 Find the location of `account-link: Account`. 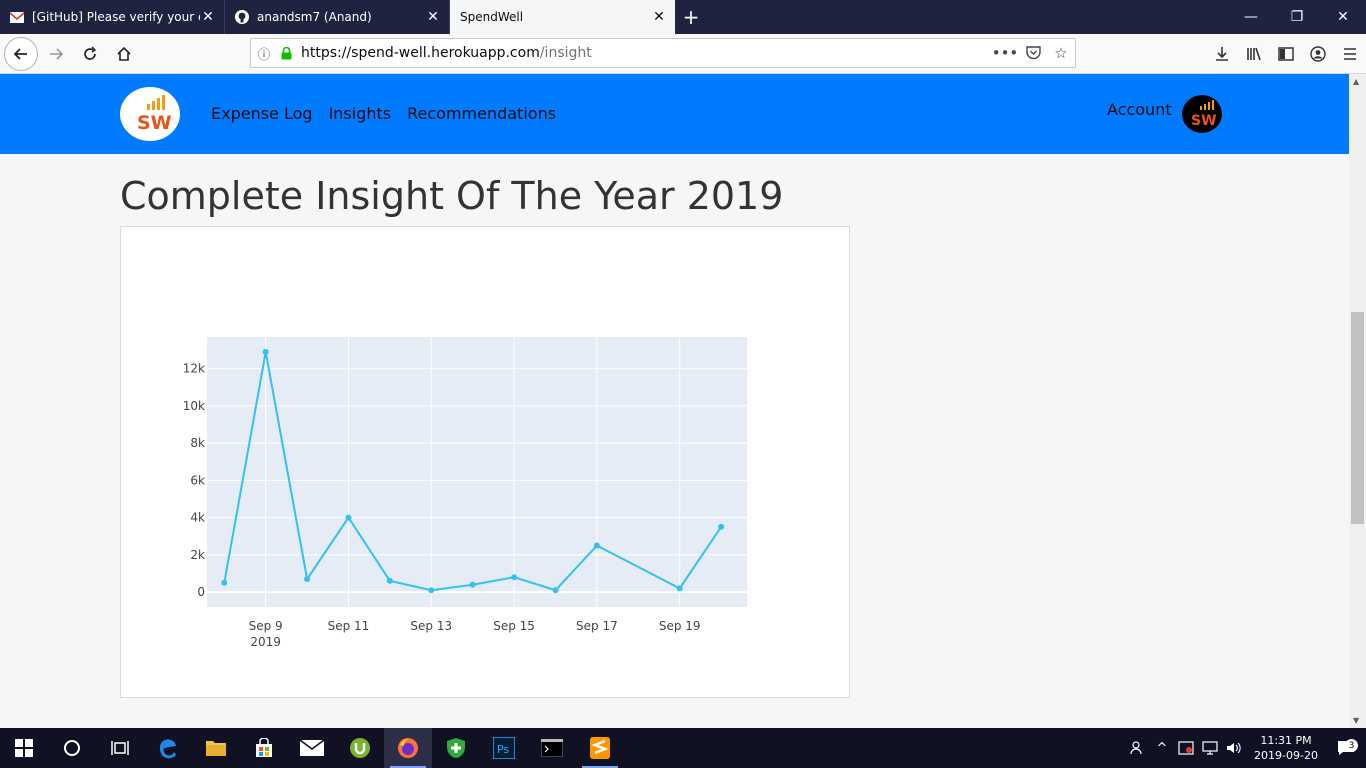

account-link: Account is located at coordinates (1139, 109).